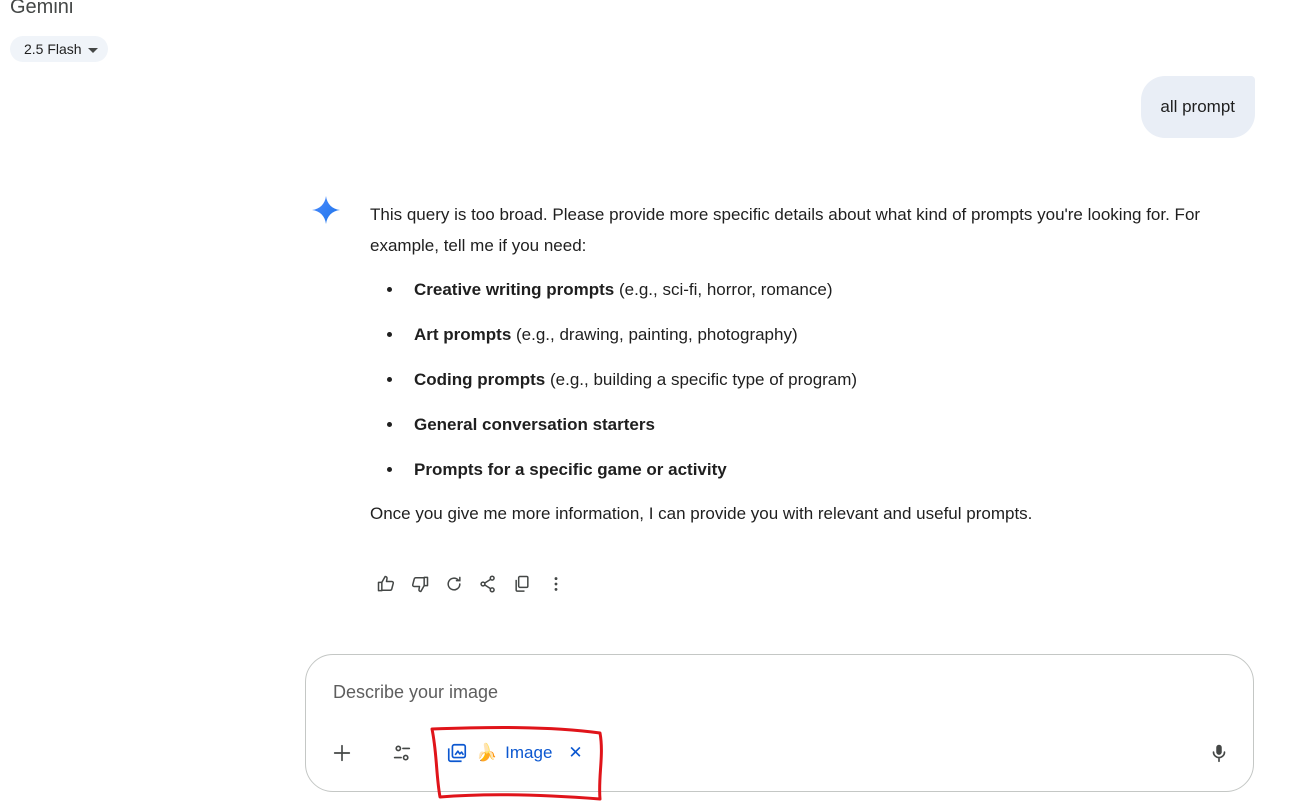  What do you see at coordinates (779, 723) in the screenshot?
I see `prompt-composer: 🍌 Image ✕` at bounding box center [779, 723].